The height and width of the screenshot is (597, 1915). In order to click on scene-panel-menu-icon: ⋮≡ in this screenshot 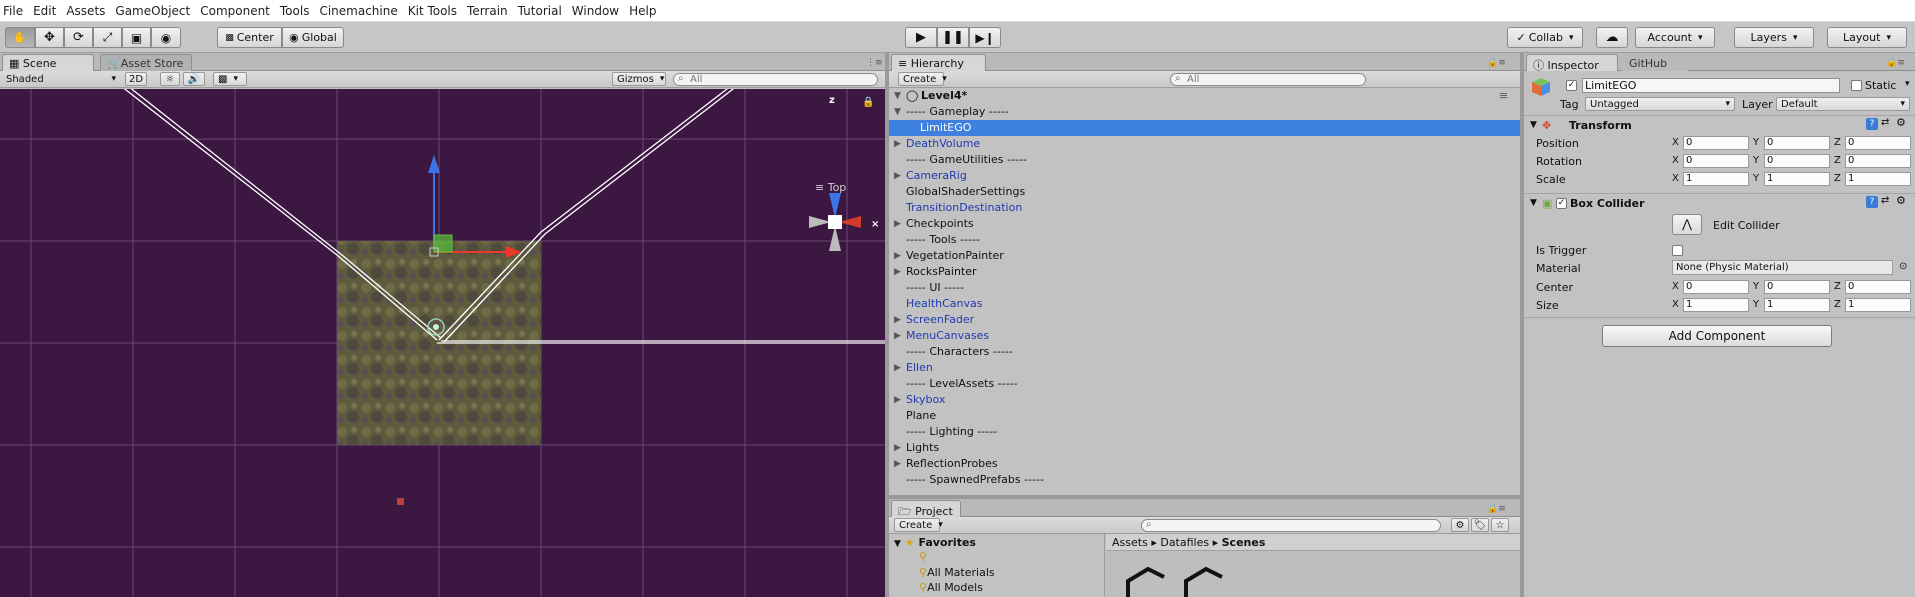, I will do `click(874, 63)`.